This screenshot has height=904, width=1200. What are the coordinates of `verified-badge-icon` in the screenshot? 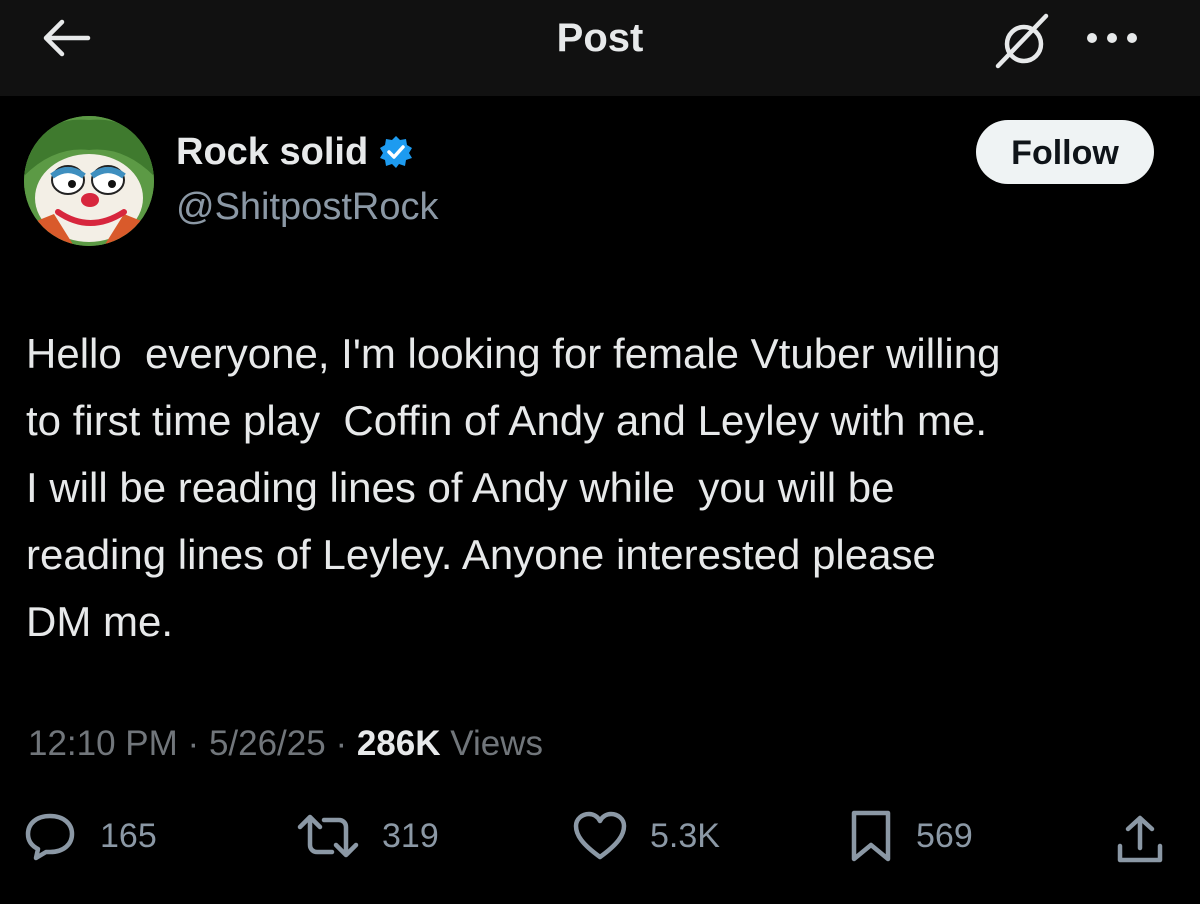 It's located at (396, 152).